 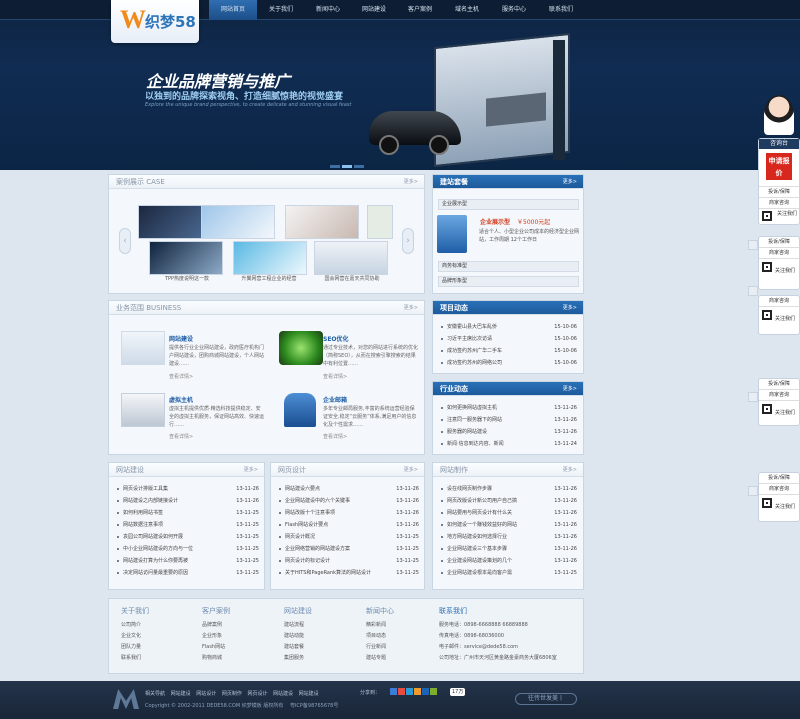 I want to click on footer-link: 品牌案例, so click(x=216, y=625).